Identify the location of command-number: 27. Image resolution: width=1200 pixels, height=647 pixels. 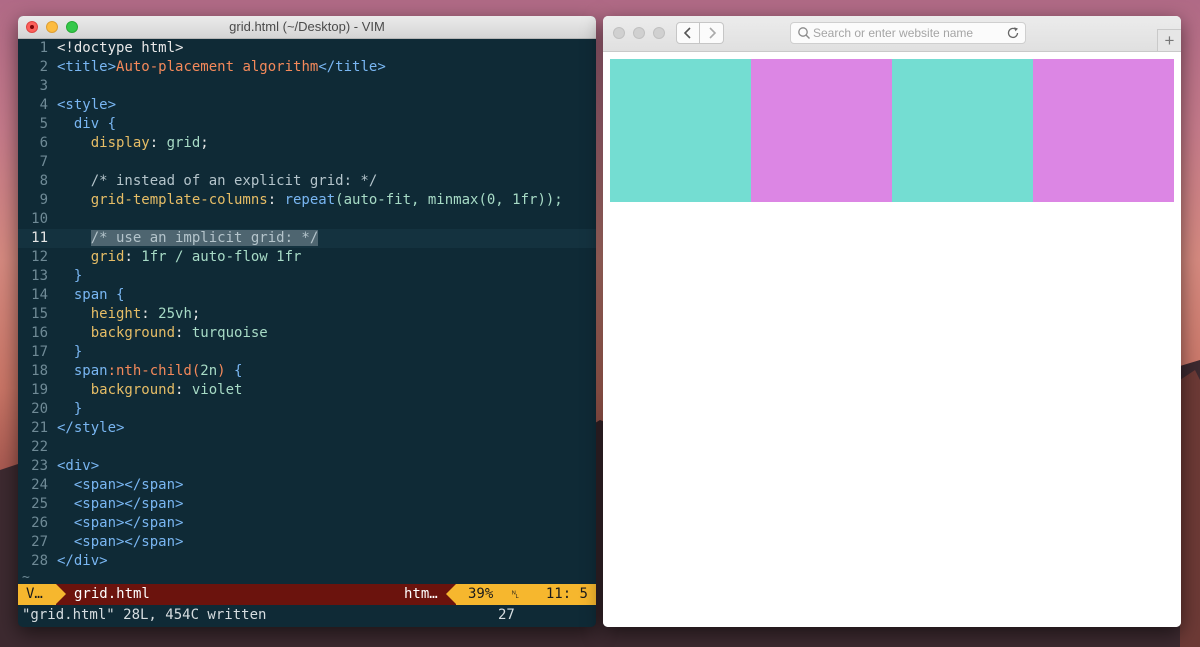
(506, 615).